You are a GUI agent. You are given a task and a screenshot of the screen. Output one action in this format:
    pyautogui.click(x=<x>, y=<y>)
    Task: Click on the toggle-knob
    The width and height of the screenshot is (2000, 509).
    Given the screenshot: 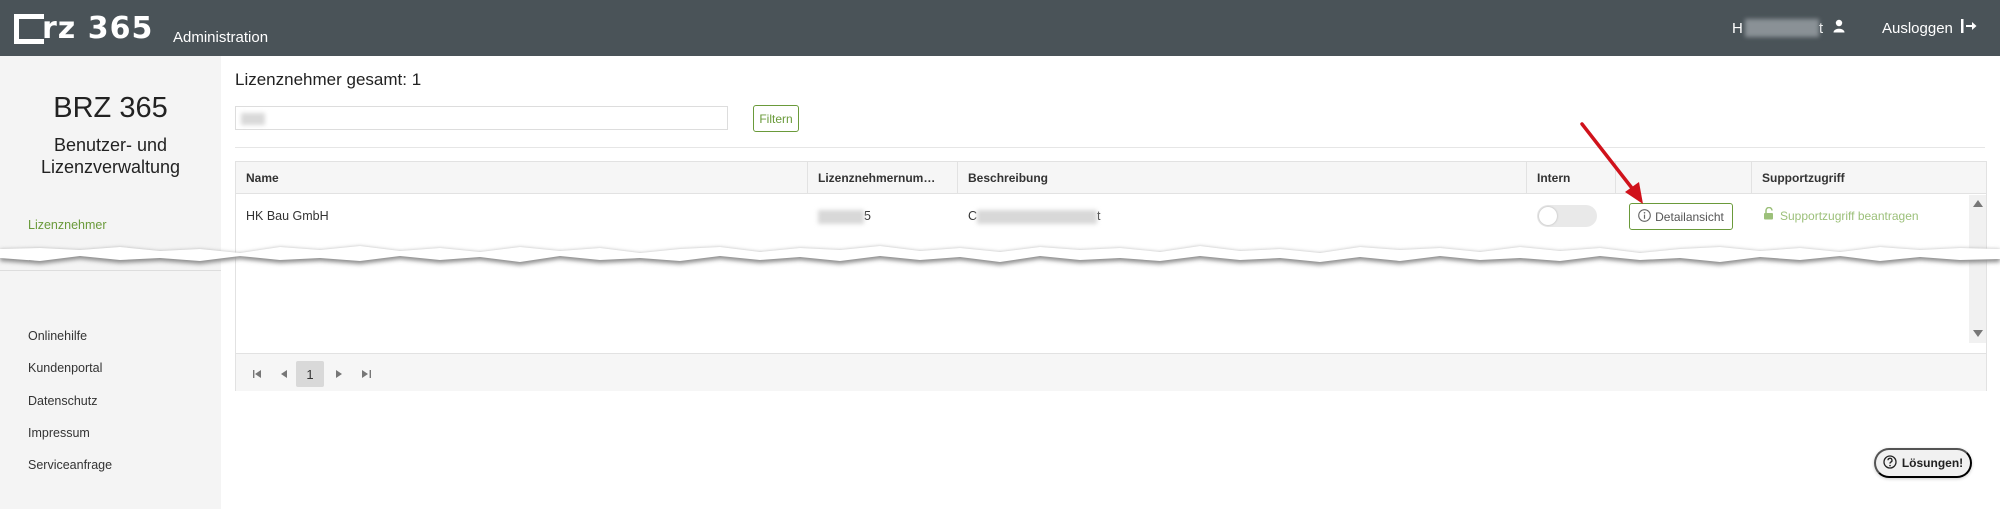 What is the action you would take?
    pyautogui.click(x=1548, y=216)
    